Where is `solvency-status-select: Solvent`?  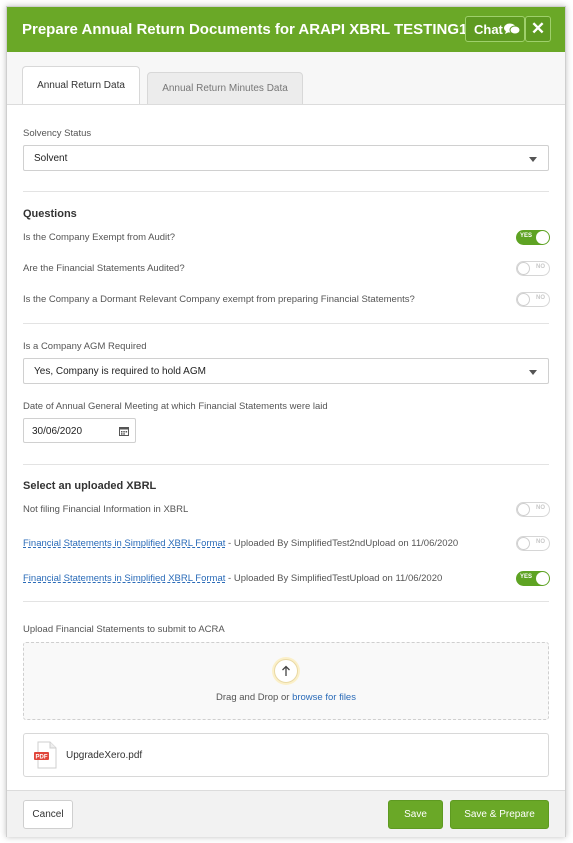 solvency-status-select: Solvent is located at coordinates (286, 158).